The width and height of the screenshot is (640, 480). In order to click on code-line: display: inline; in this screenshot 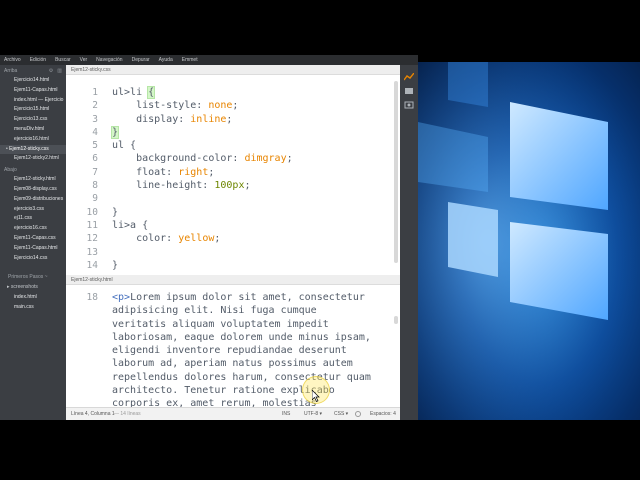, I will do `click(202, 119)`.